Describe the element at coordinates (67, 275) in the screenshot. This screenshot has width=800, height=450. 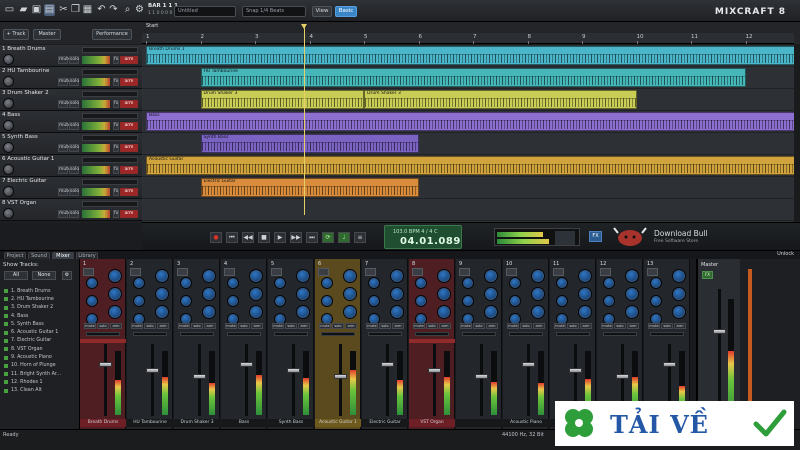
I see `show-options-gear-icon: ⚙` at that location.